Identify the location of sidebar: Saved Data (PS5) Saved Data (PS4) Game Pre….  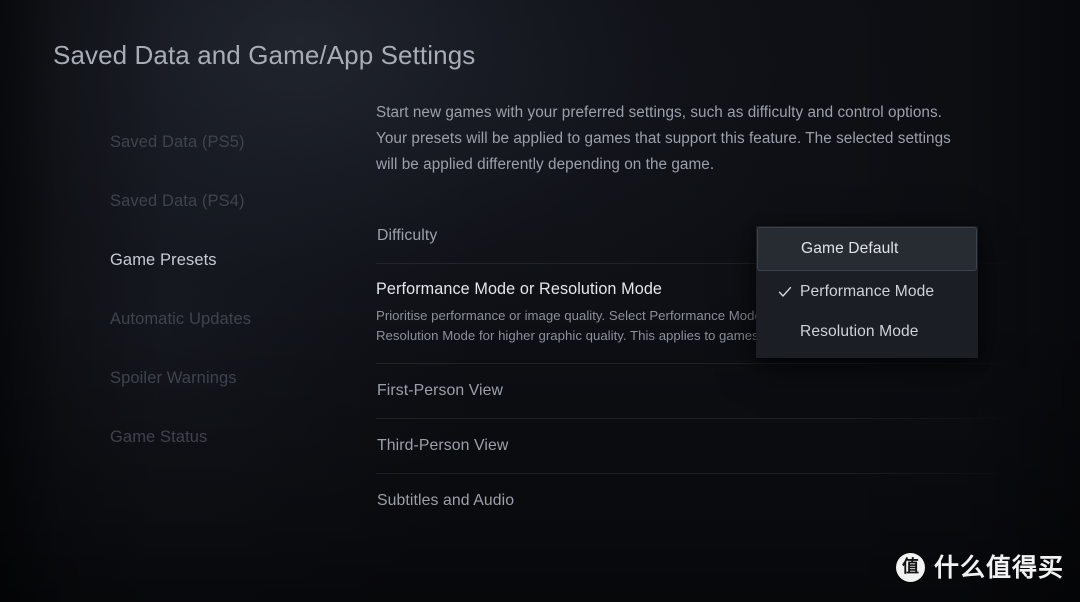
(235, 290).